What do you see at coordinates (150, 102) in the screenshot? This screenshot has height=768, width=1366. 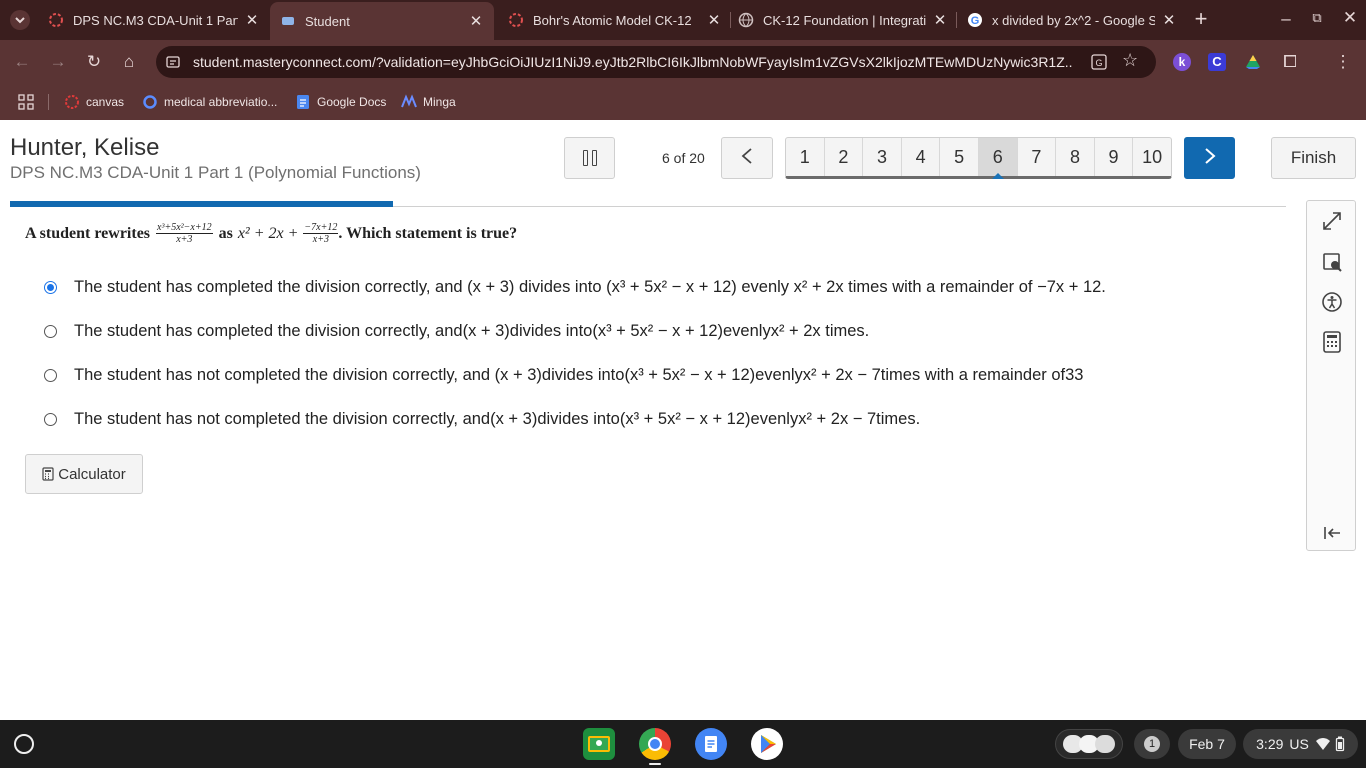 I see `search-icon` at bounding box center [150, 102].